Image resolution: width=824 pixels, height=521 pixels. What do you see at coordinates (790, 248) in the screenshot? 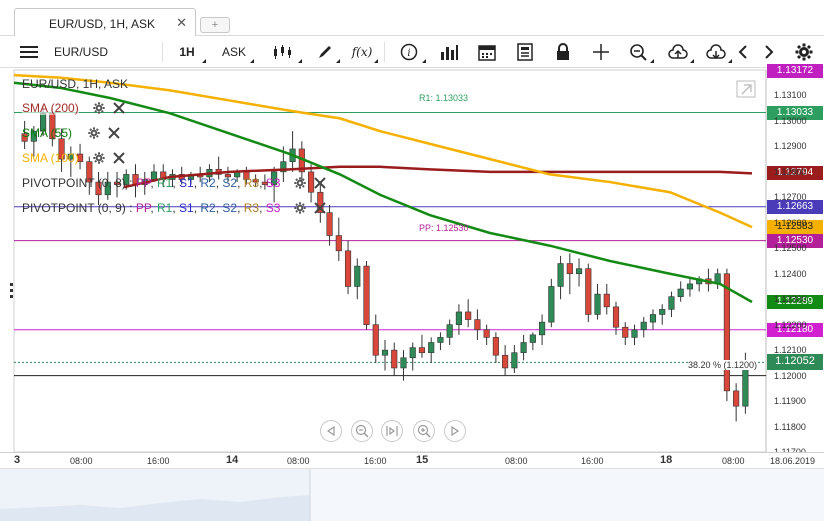
I see `y-tick-label: 1.12500` at bounding box center [790, 248].